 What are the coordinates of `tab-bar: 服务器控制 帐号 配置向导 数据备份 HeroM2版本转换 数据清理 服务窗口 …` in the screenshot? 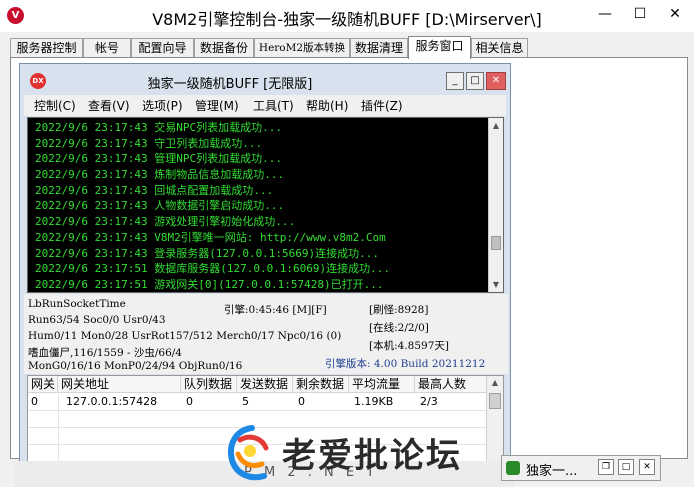 It's located at (350, 47).